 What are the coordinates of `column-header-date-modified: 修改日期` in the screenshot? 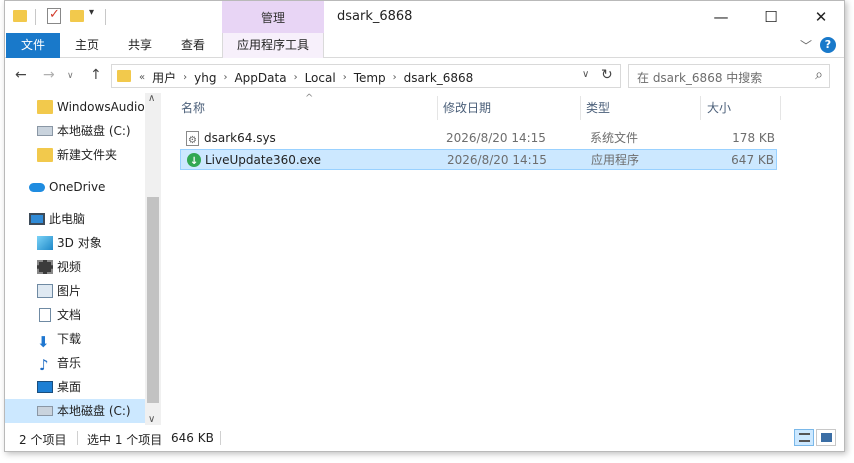 It's located at (467, 108).